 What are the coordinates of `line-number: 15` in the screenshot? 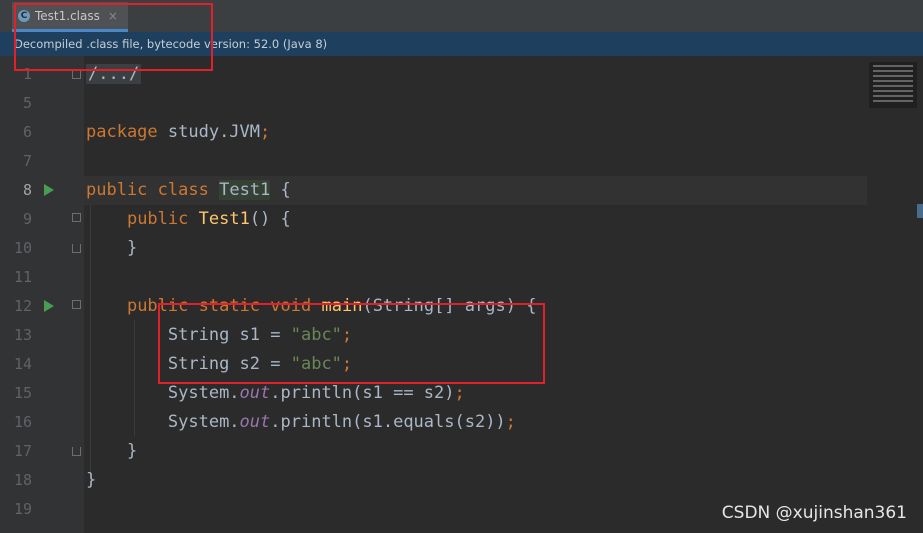 It's located at (22, 393).